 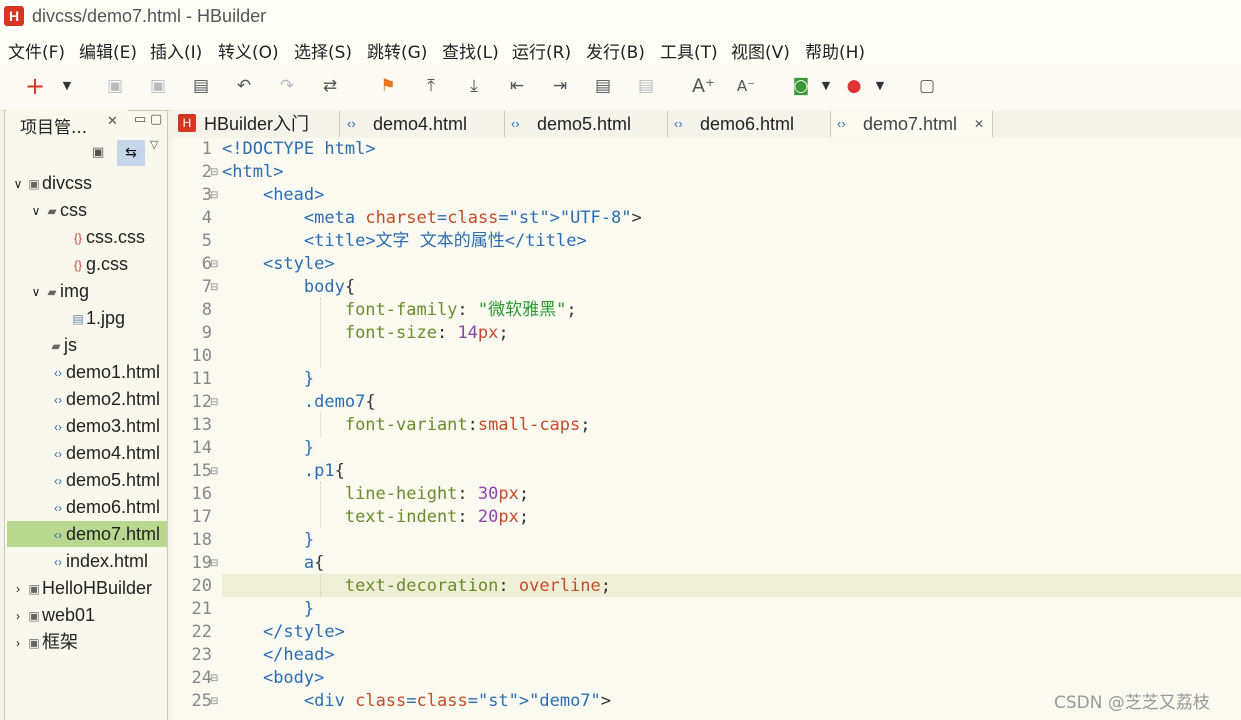 I want to click on tree-item-demo5: ‹› demo5.html, so click(x=105, y=480).